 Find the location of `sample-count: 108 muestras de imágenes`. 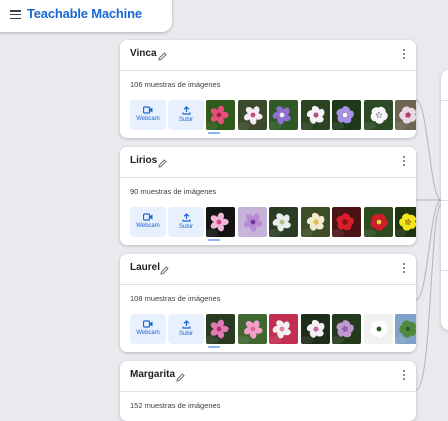

sample-count: 108 muestras de imágenes is located at coordinates (175, 298).